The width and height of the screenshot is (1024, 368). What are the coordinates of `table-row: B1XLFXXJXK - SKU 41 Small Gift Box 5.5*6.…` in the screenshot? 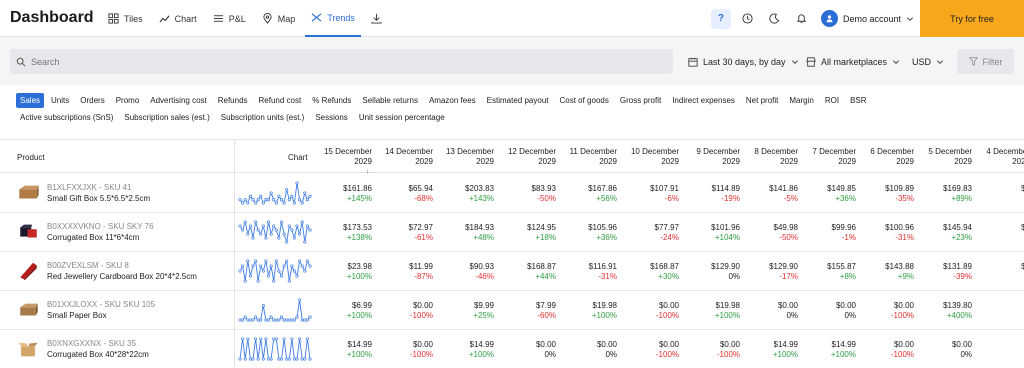 It's located at (512, 193).